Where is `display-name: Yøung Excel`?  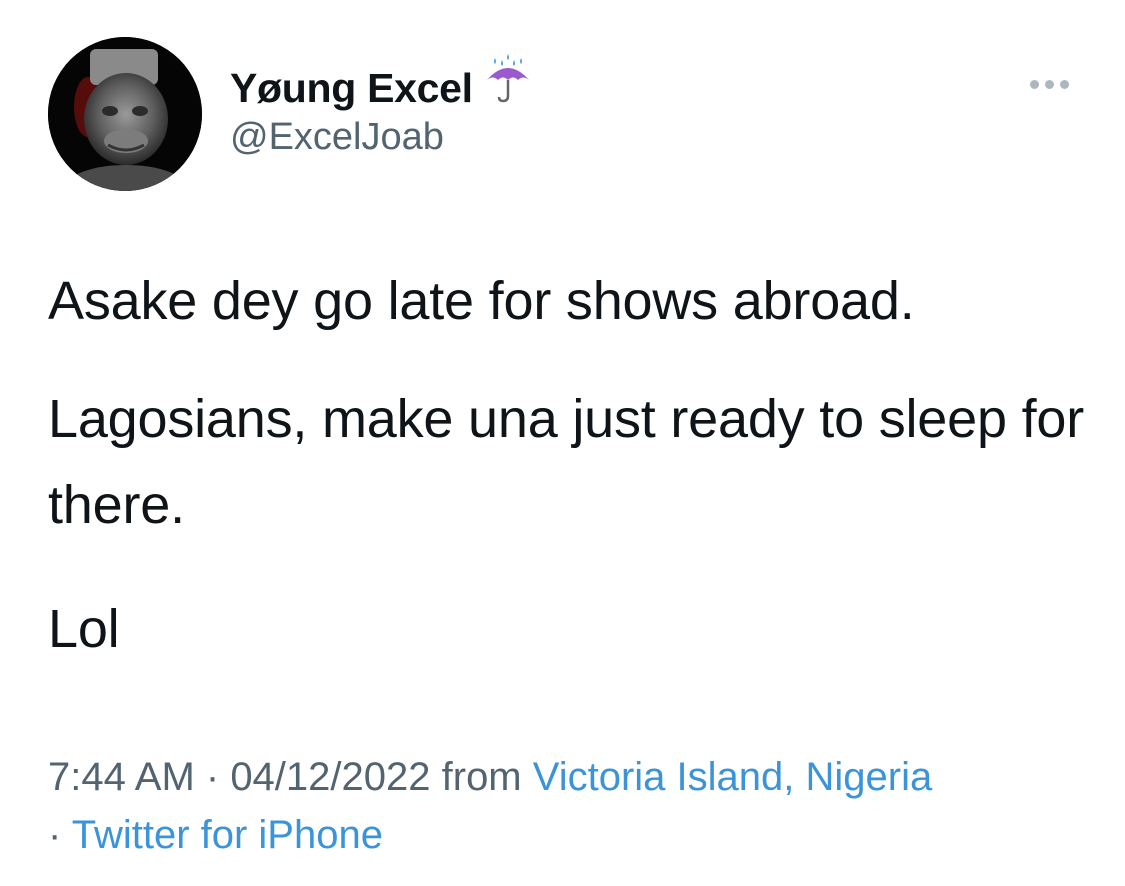 display-name: Yøung Excel is located at coordinates (351, 88).